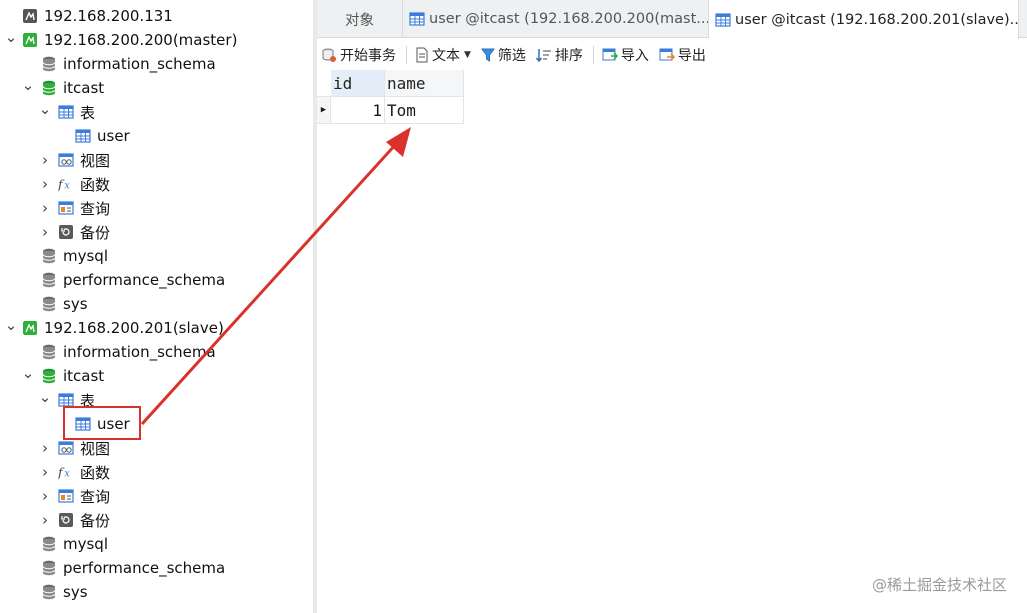 The image size is (1027, 613). I want to click on database-green-icon, so click(49, 376).